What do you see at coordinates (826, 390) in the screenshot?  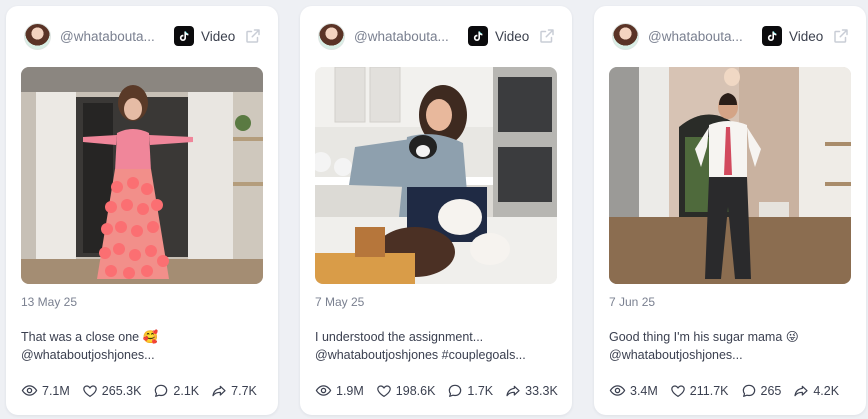 I see `shares-count: 4.2K` at bounding box center [826, 390].